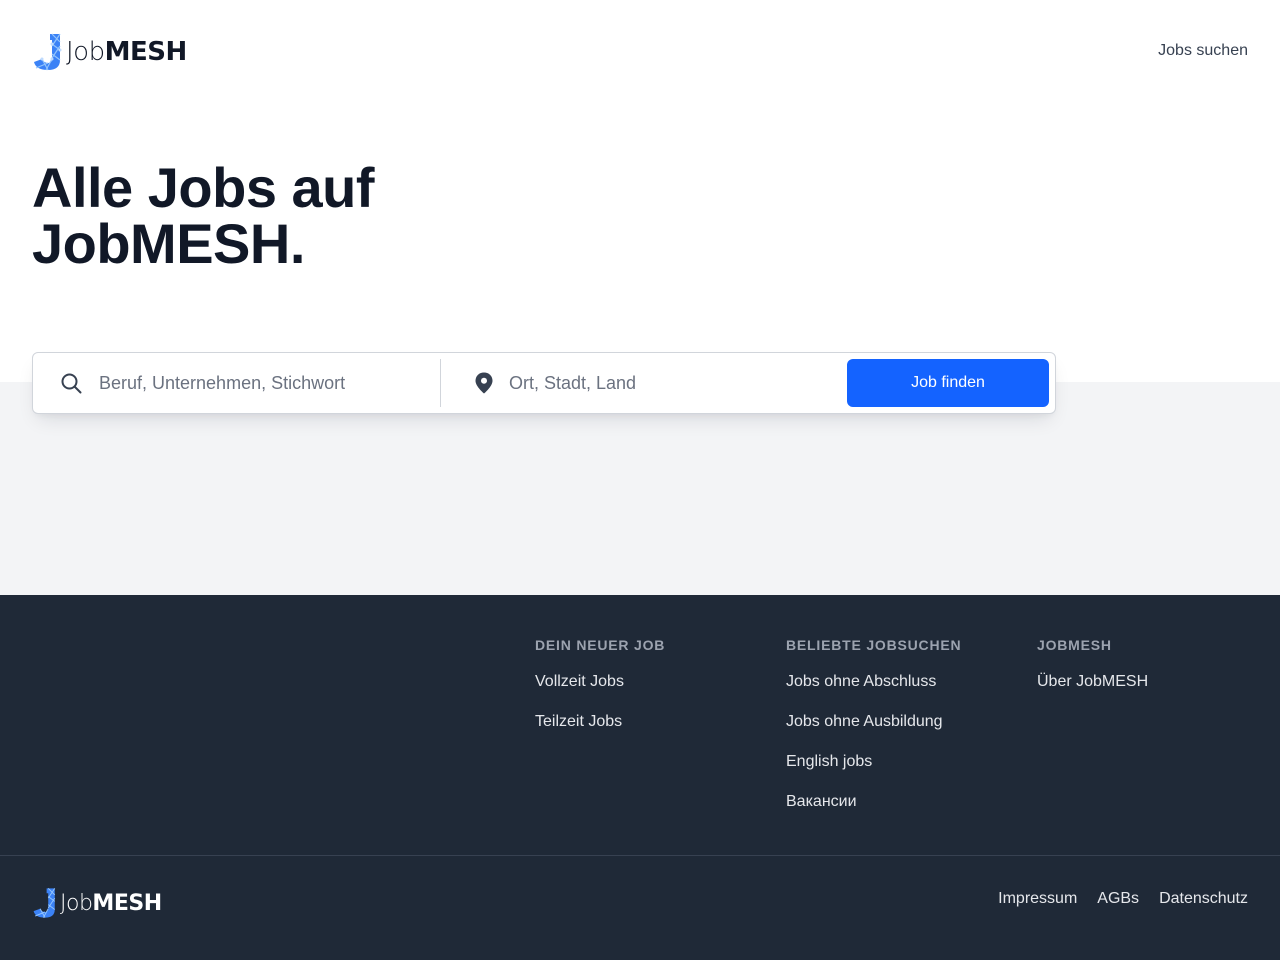 The width and height of the screenshot is (1280, 960). Describe the element at coordinates (873, 762) in the screenshot. I see `list-item: English jobs` at that location.